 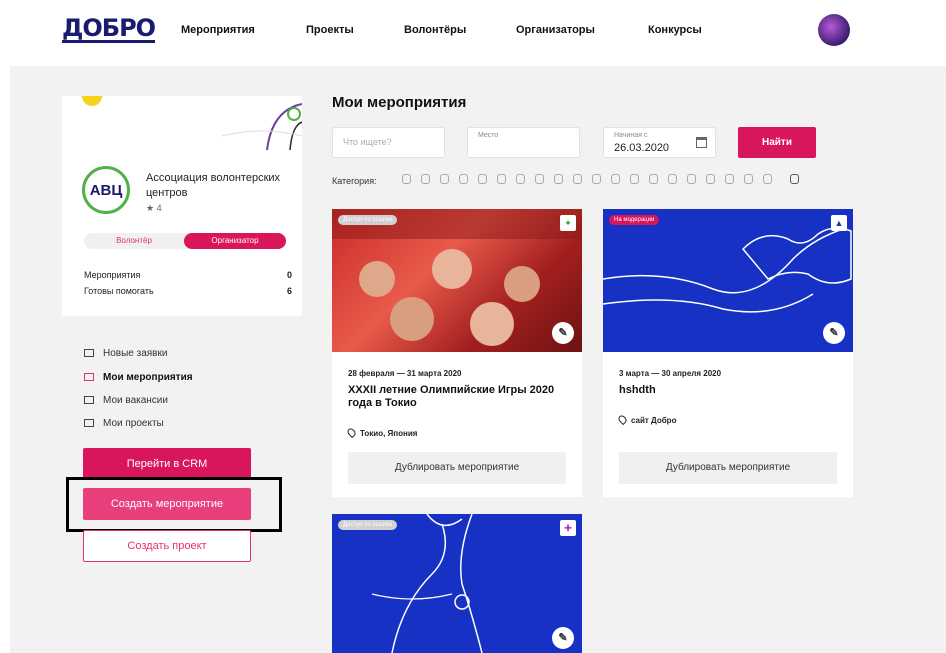 I want to click on menu-new-requests: Новые заявки, so click(x=125, y=353).